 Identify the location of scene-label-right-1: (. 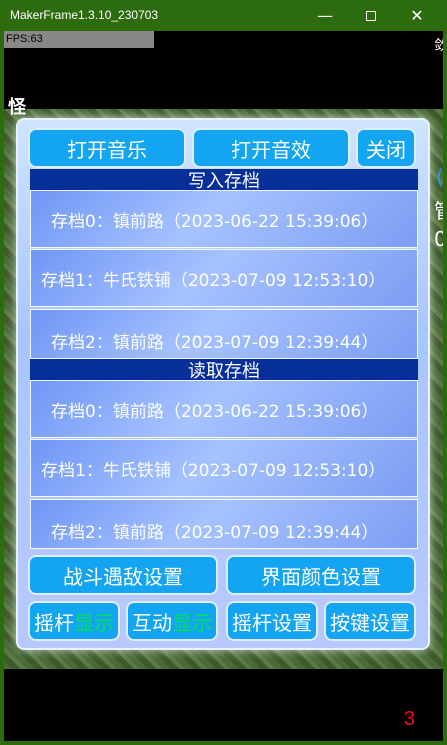
(439, 177).